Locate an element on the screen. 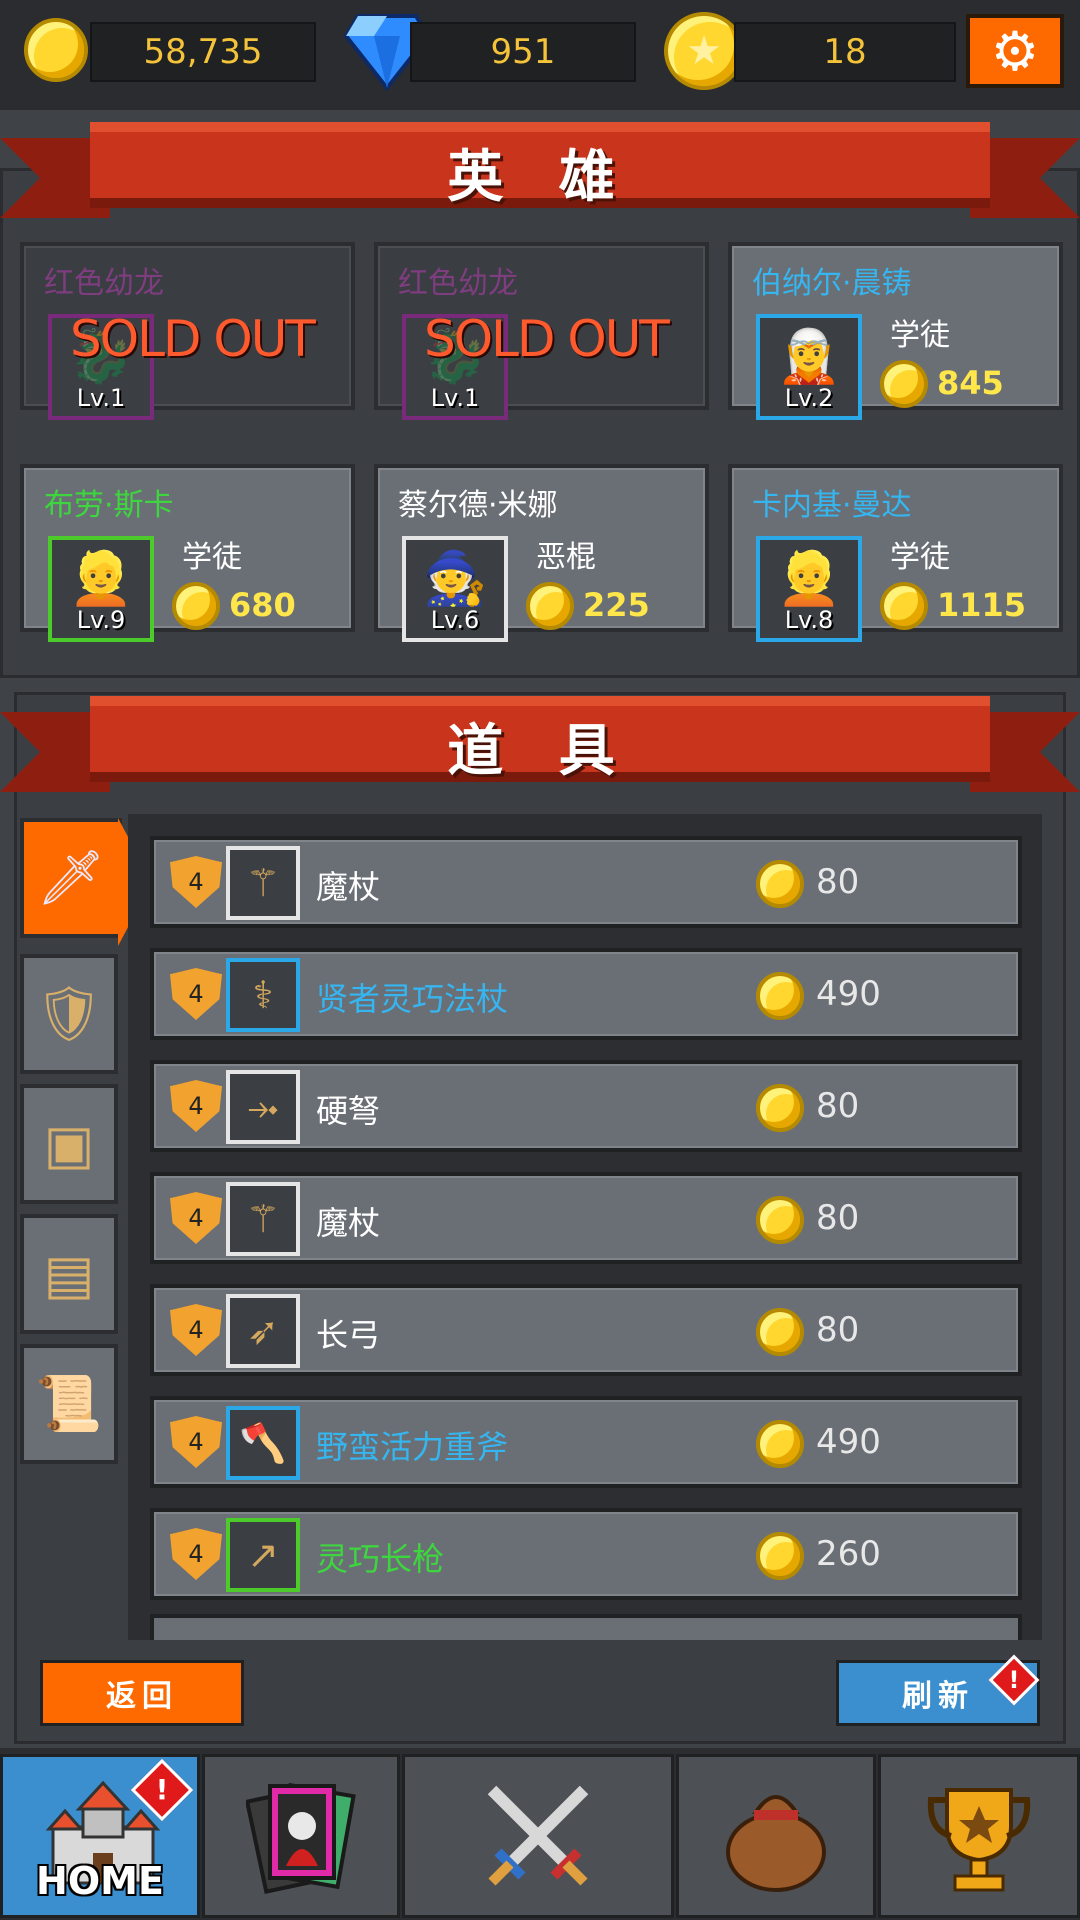  tab-scroll: 📜 is located at coordinates (69, 1404).